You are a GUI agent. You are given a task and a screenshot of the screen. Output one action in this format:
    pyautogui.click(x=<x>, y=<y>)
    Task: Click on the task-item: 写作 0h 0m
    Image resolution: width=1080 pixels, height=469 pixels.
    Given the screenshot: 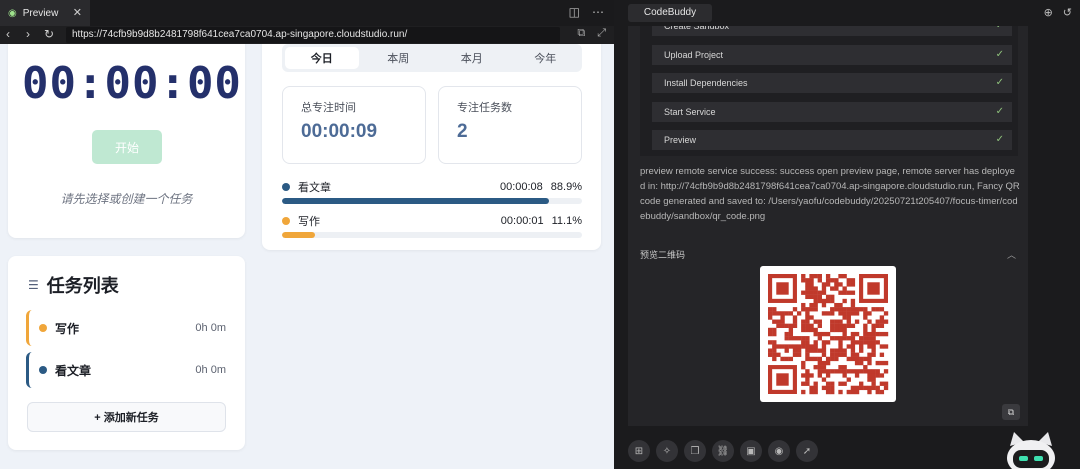 What is the action you would take?
    pyautogui.click(x=126, y=328)
    